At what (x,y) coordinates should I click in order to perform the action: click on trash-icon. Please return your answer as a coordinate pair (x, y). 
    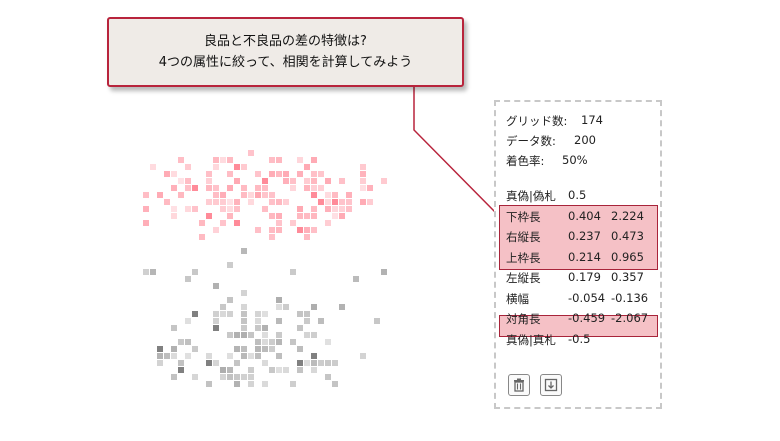
    Looking at the image, I should click on (519, 385).